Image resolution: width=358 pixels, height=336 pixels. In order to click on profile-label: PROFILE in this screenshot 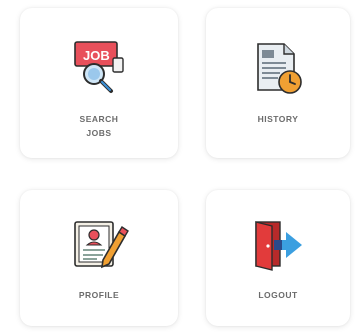, I will do `click(99, 295)`.